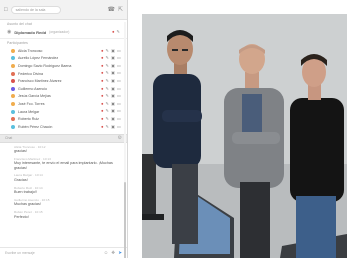 Image resolution: width=347 pixels, height=258 pixels. Describe the element at coordinates (63, 10) in the screenshot. I see `chat-header: □ saliendo de la sala ☎ ⇱` at that location.